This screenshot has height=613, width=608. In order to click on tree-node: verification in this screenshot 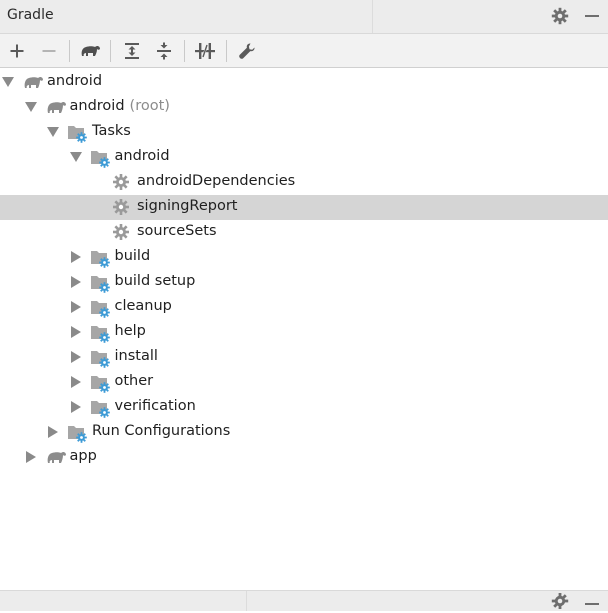, I will do `click(304, 407)`.